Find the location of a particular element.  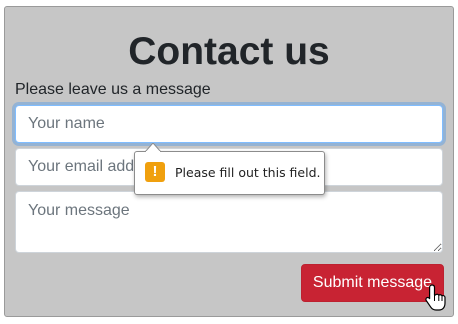

name-field is located at coordinates (229, 124).